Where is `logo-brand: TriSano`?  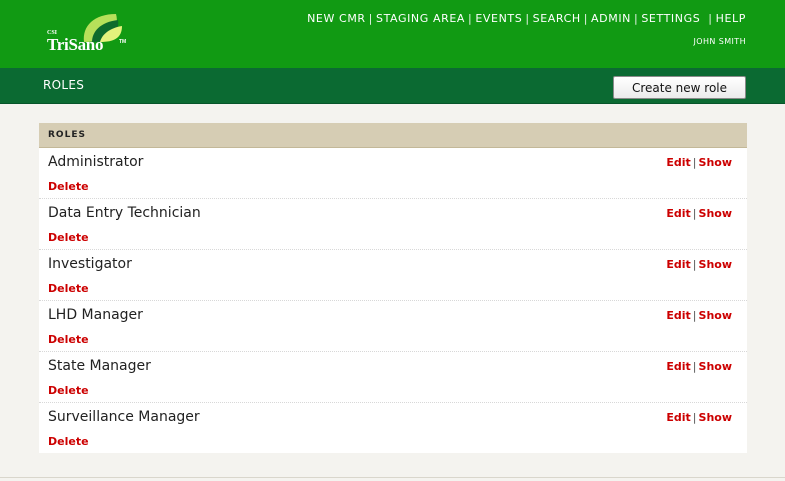 logo-brand: TriSano is located at coordinates (75, 44).